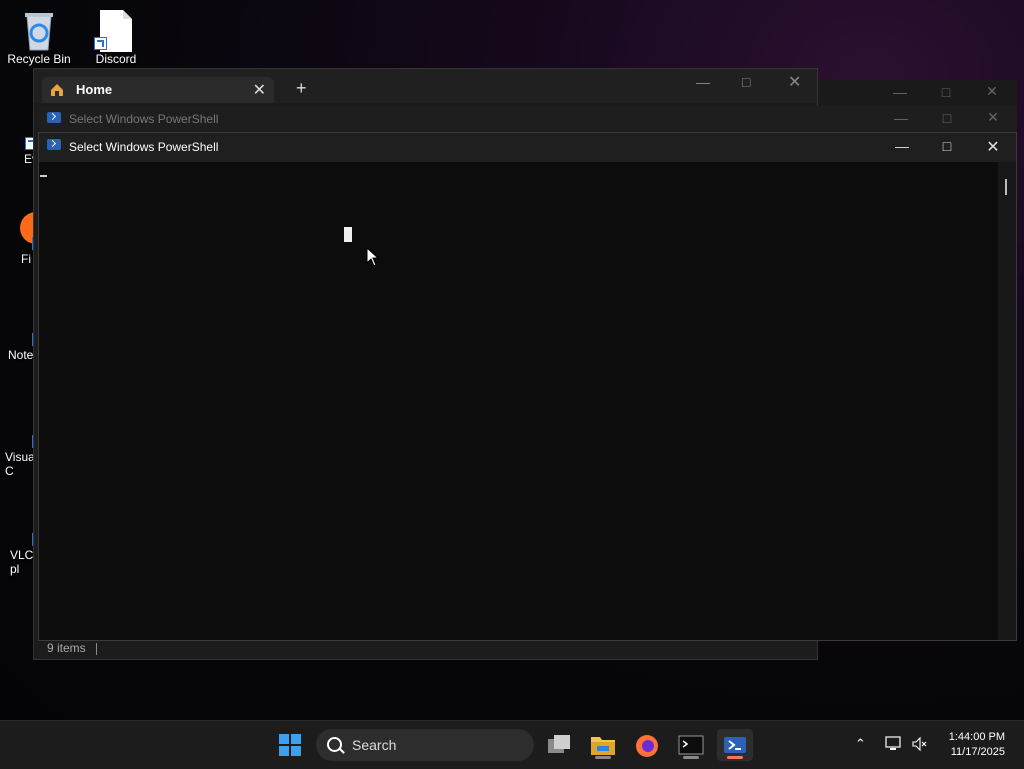 The image size is (1024, 769). Describe the element at coordinates (116, 59) in the screenshot. I see `desktop-icon-label: Discord` at that location.